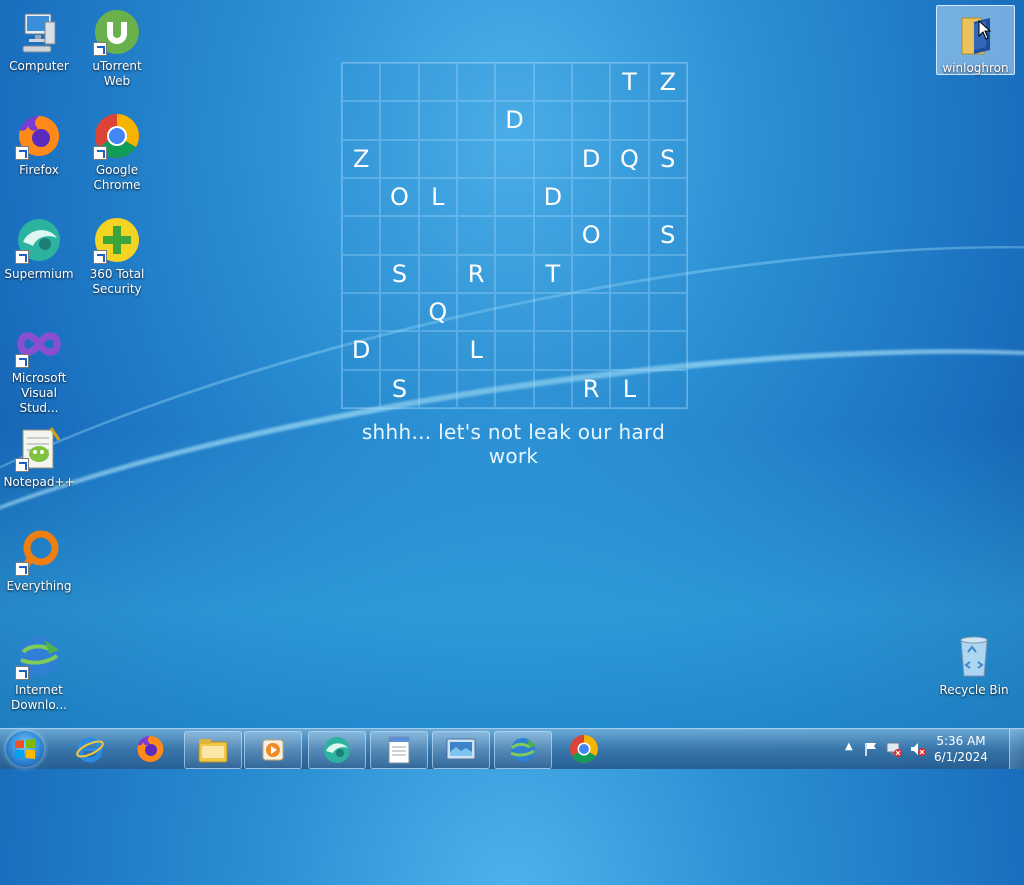  I want to click on grid-cell: S, so click(399, 388).